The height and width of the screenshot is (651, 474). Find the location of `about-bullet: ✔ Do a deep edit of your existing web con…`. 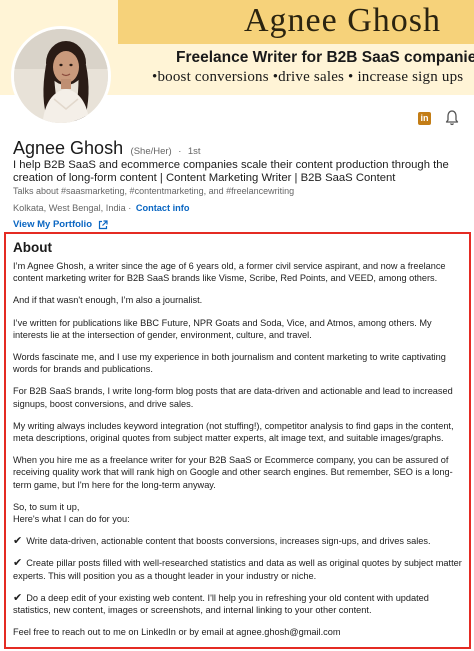

about-bullet: ✔ Do a deep edit of your existing web con… is located at coordinates (238, 604).